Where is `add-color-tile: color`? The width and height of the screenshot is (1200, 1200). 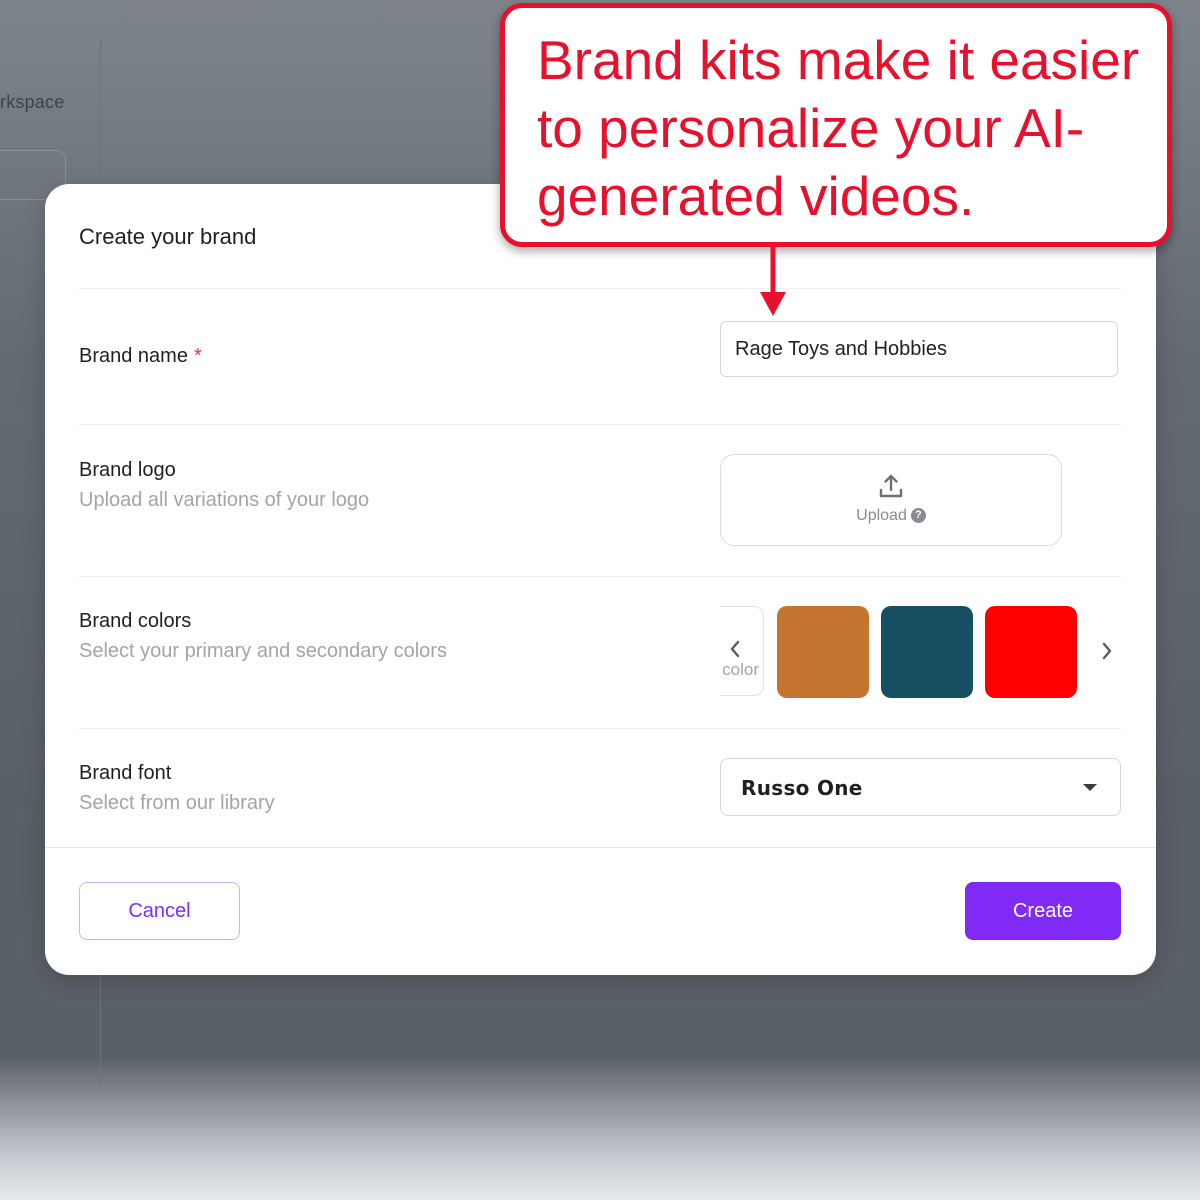
add-color-tile: color is located at coordinates (742, 651).